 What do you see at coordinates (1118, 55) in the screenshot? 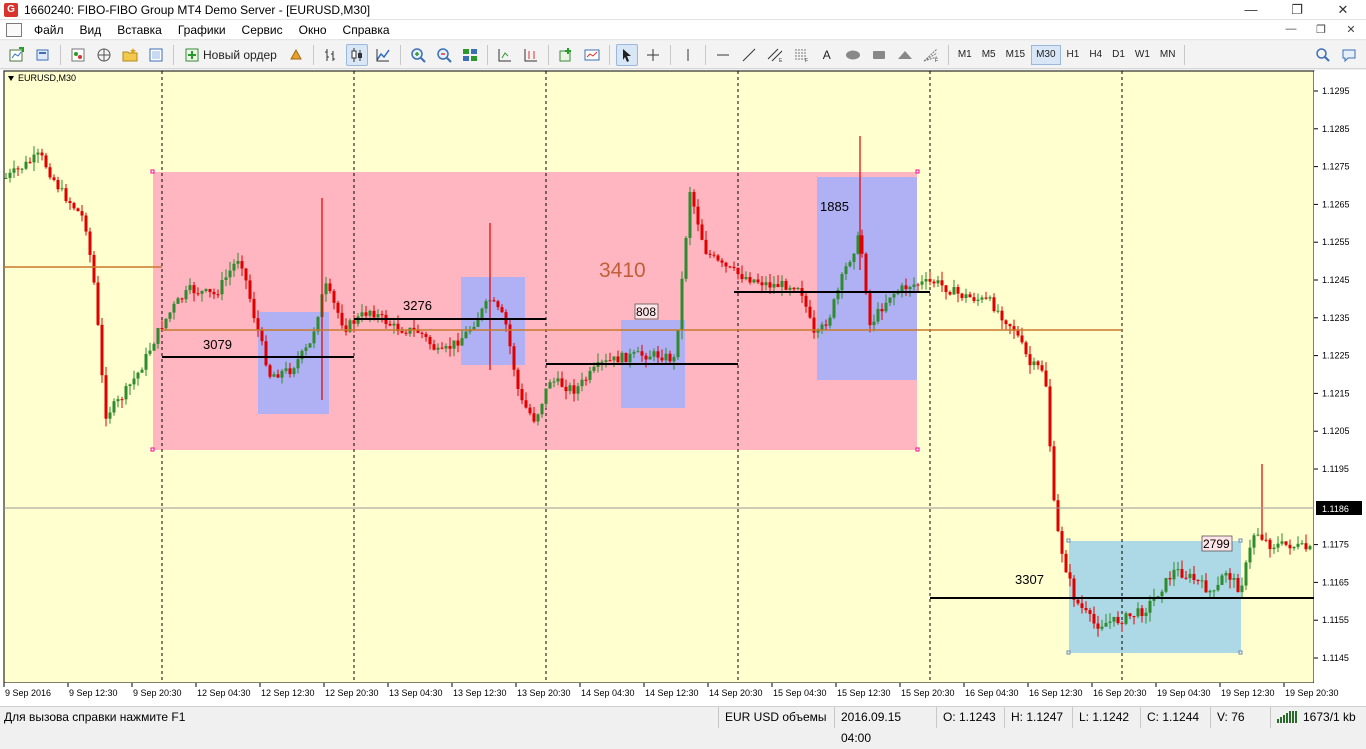
I see `timeframe-d1: D1` at bounding box center [1118, 55].